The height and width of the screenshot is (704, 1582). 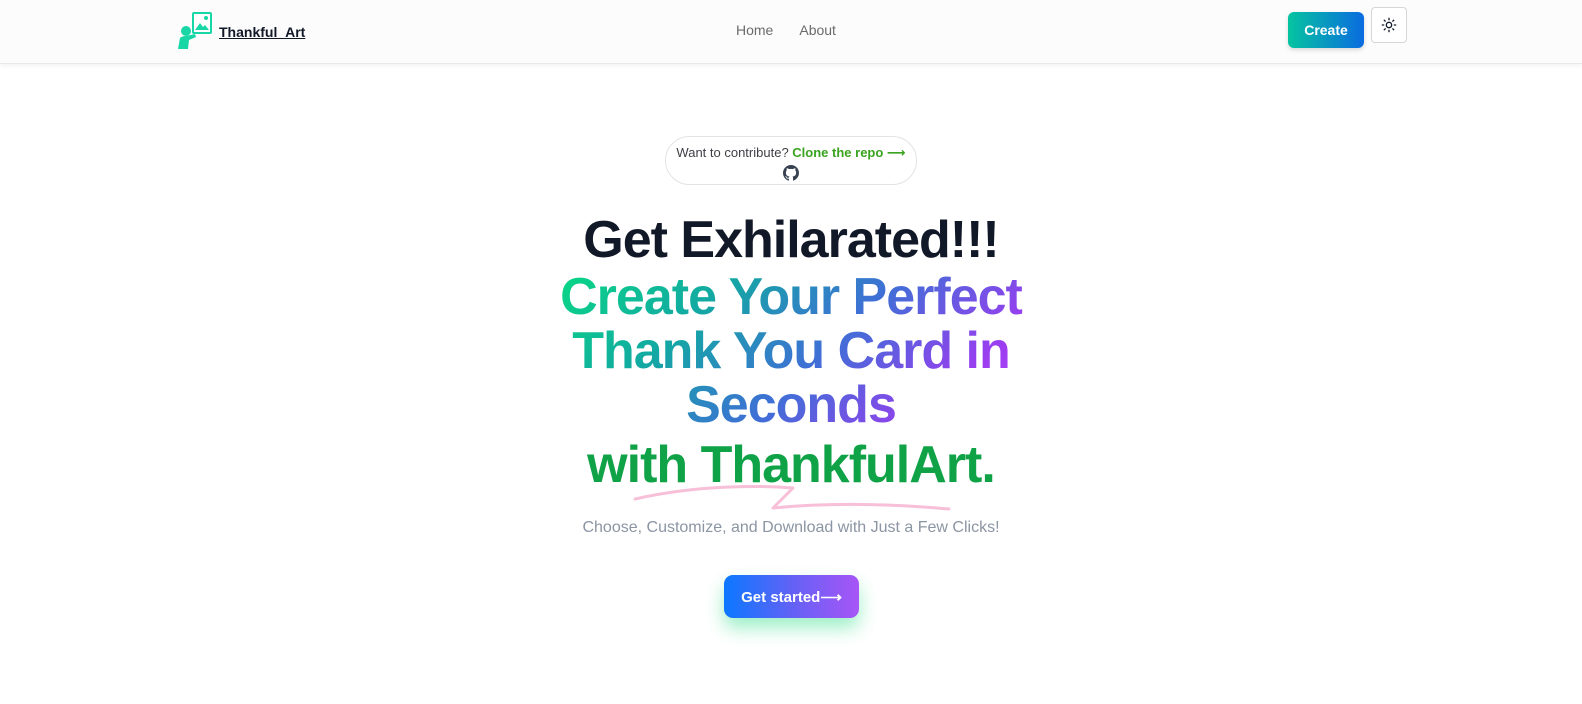 What do you see at coordinates (754, 30) in the screenshot?
I see `nav-link-home: Home` at bounding box center [754, 30].